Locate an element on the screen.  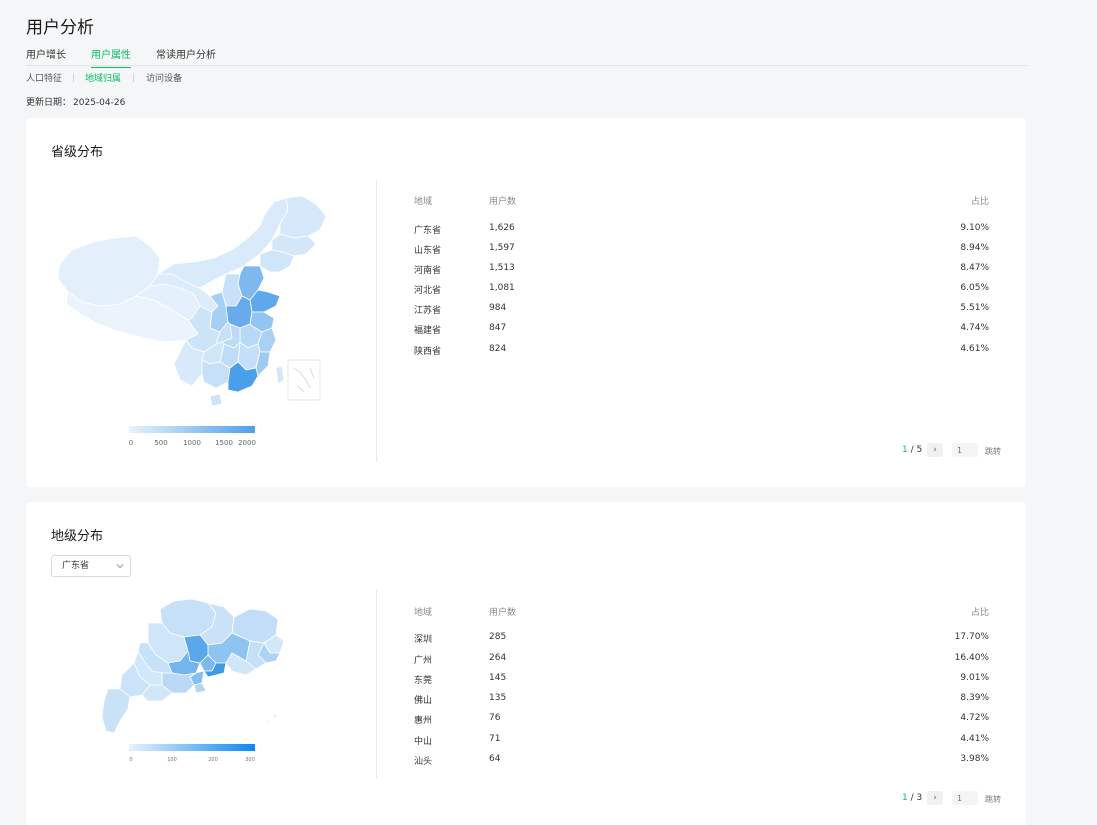
update-date-label: 更新日期： is located at coordinates (49, 103).